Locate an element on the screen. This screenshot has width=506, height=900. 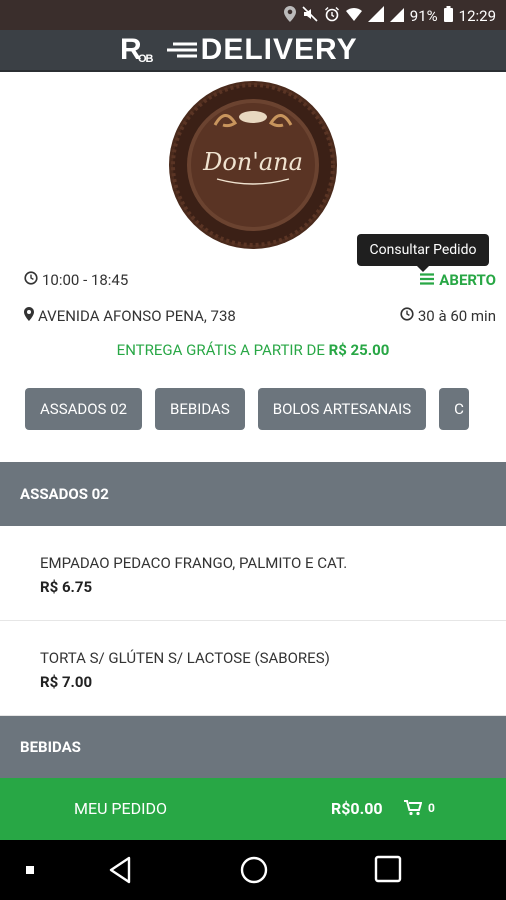
product-price: R$ 6.75 is located at coordinates (66, 587).